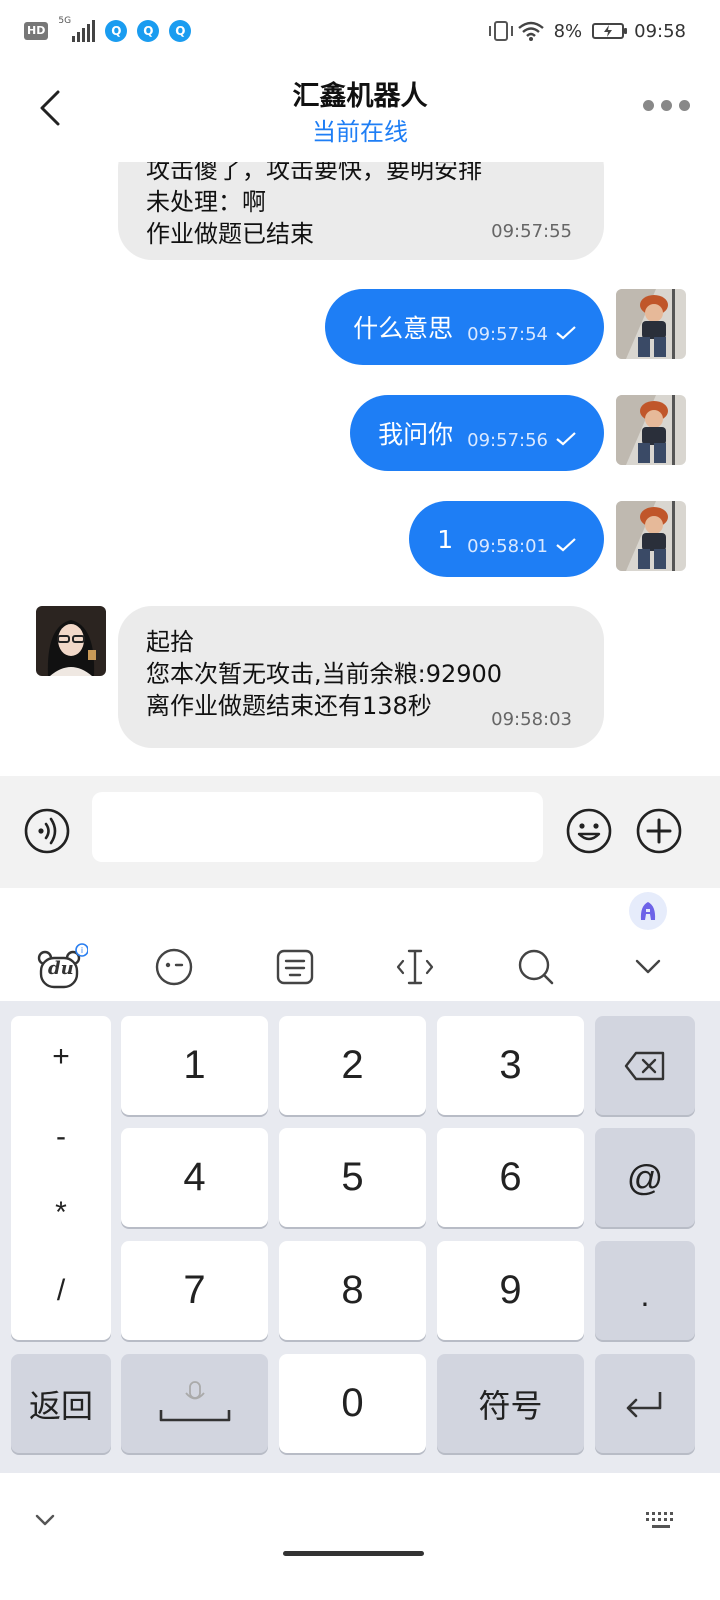  I want to click on message-bubble-received: 攻击傻了，攻击要快，要明安排 未处理：啊 作业做题已结束 09:57:55, so click(361, 211).